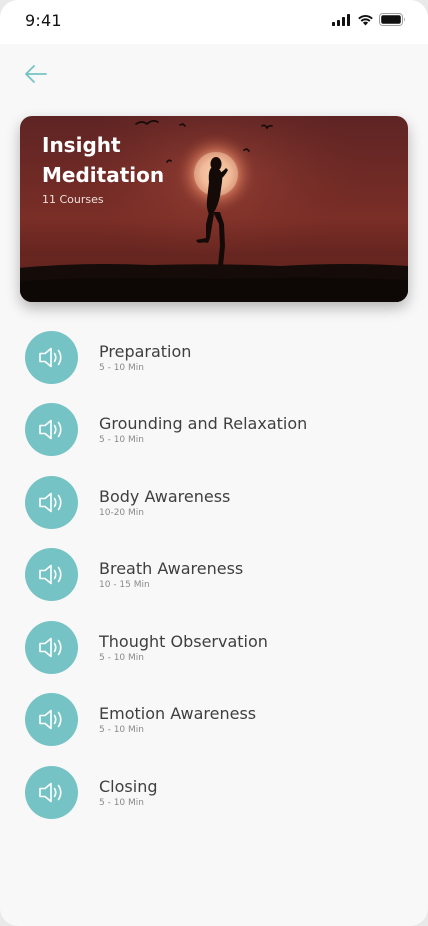 The height and width of the screenshot is (926, 428). Describe the element at coordinates (103, 160) in the screenshot. I see `hero-title: Insight Meditation` at that location.